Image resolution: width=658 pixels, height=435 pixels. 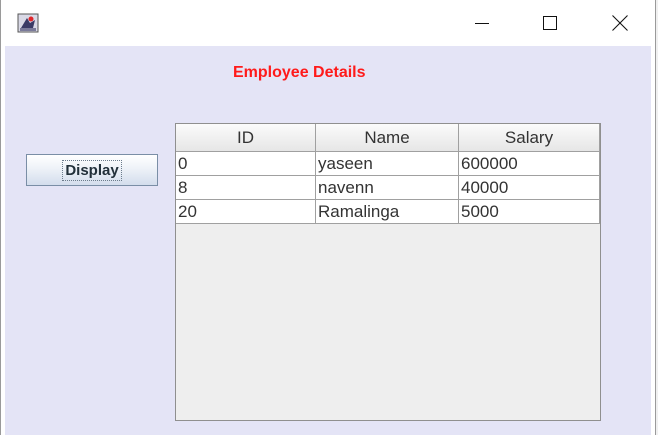 I want to click on cell-name: navenn, so click(x=387, y=188).